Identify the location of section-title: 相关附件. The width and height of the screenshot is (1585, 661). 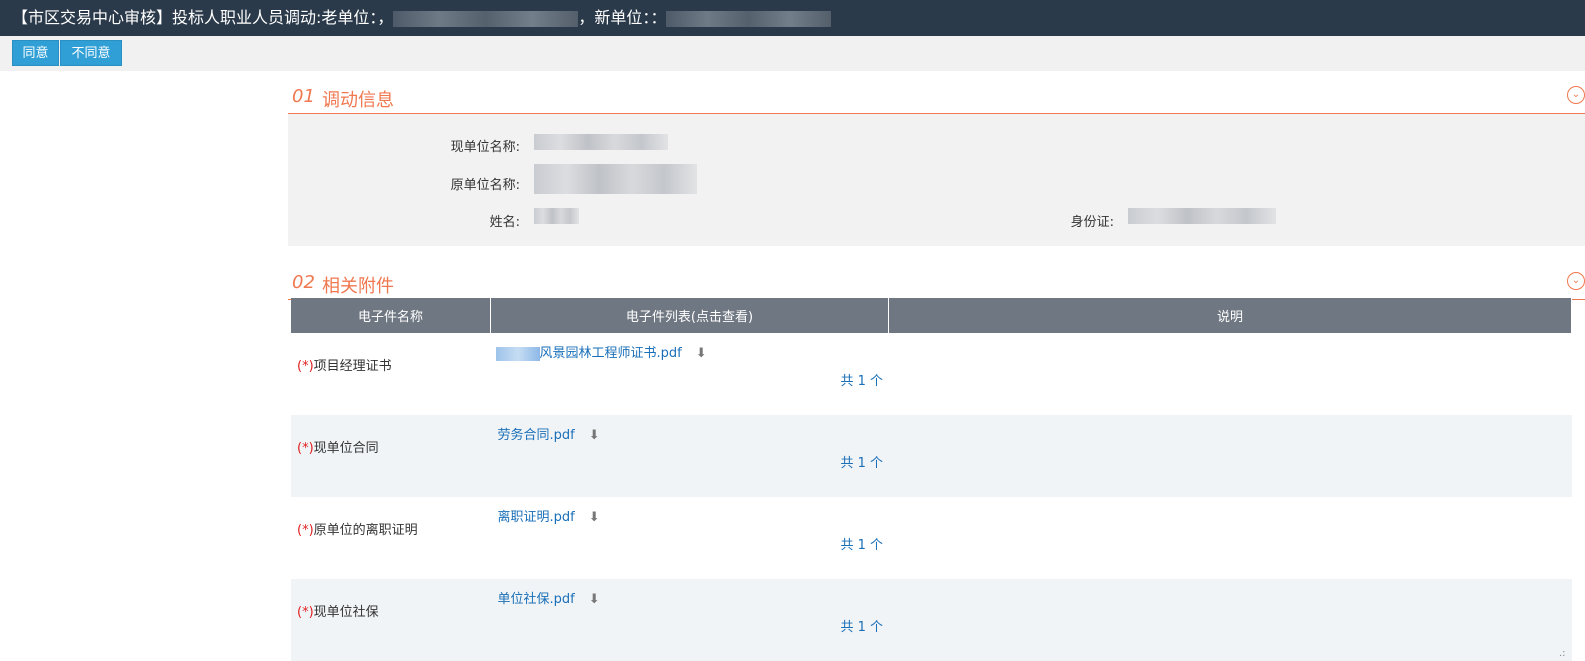
(358, 286).